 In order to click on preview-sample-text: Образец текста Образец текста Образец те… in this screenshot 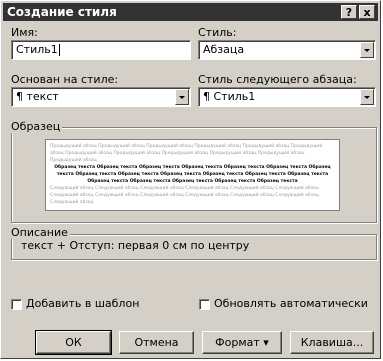, I will do `click(192, 174)`.